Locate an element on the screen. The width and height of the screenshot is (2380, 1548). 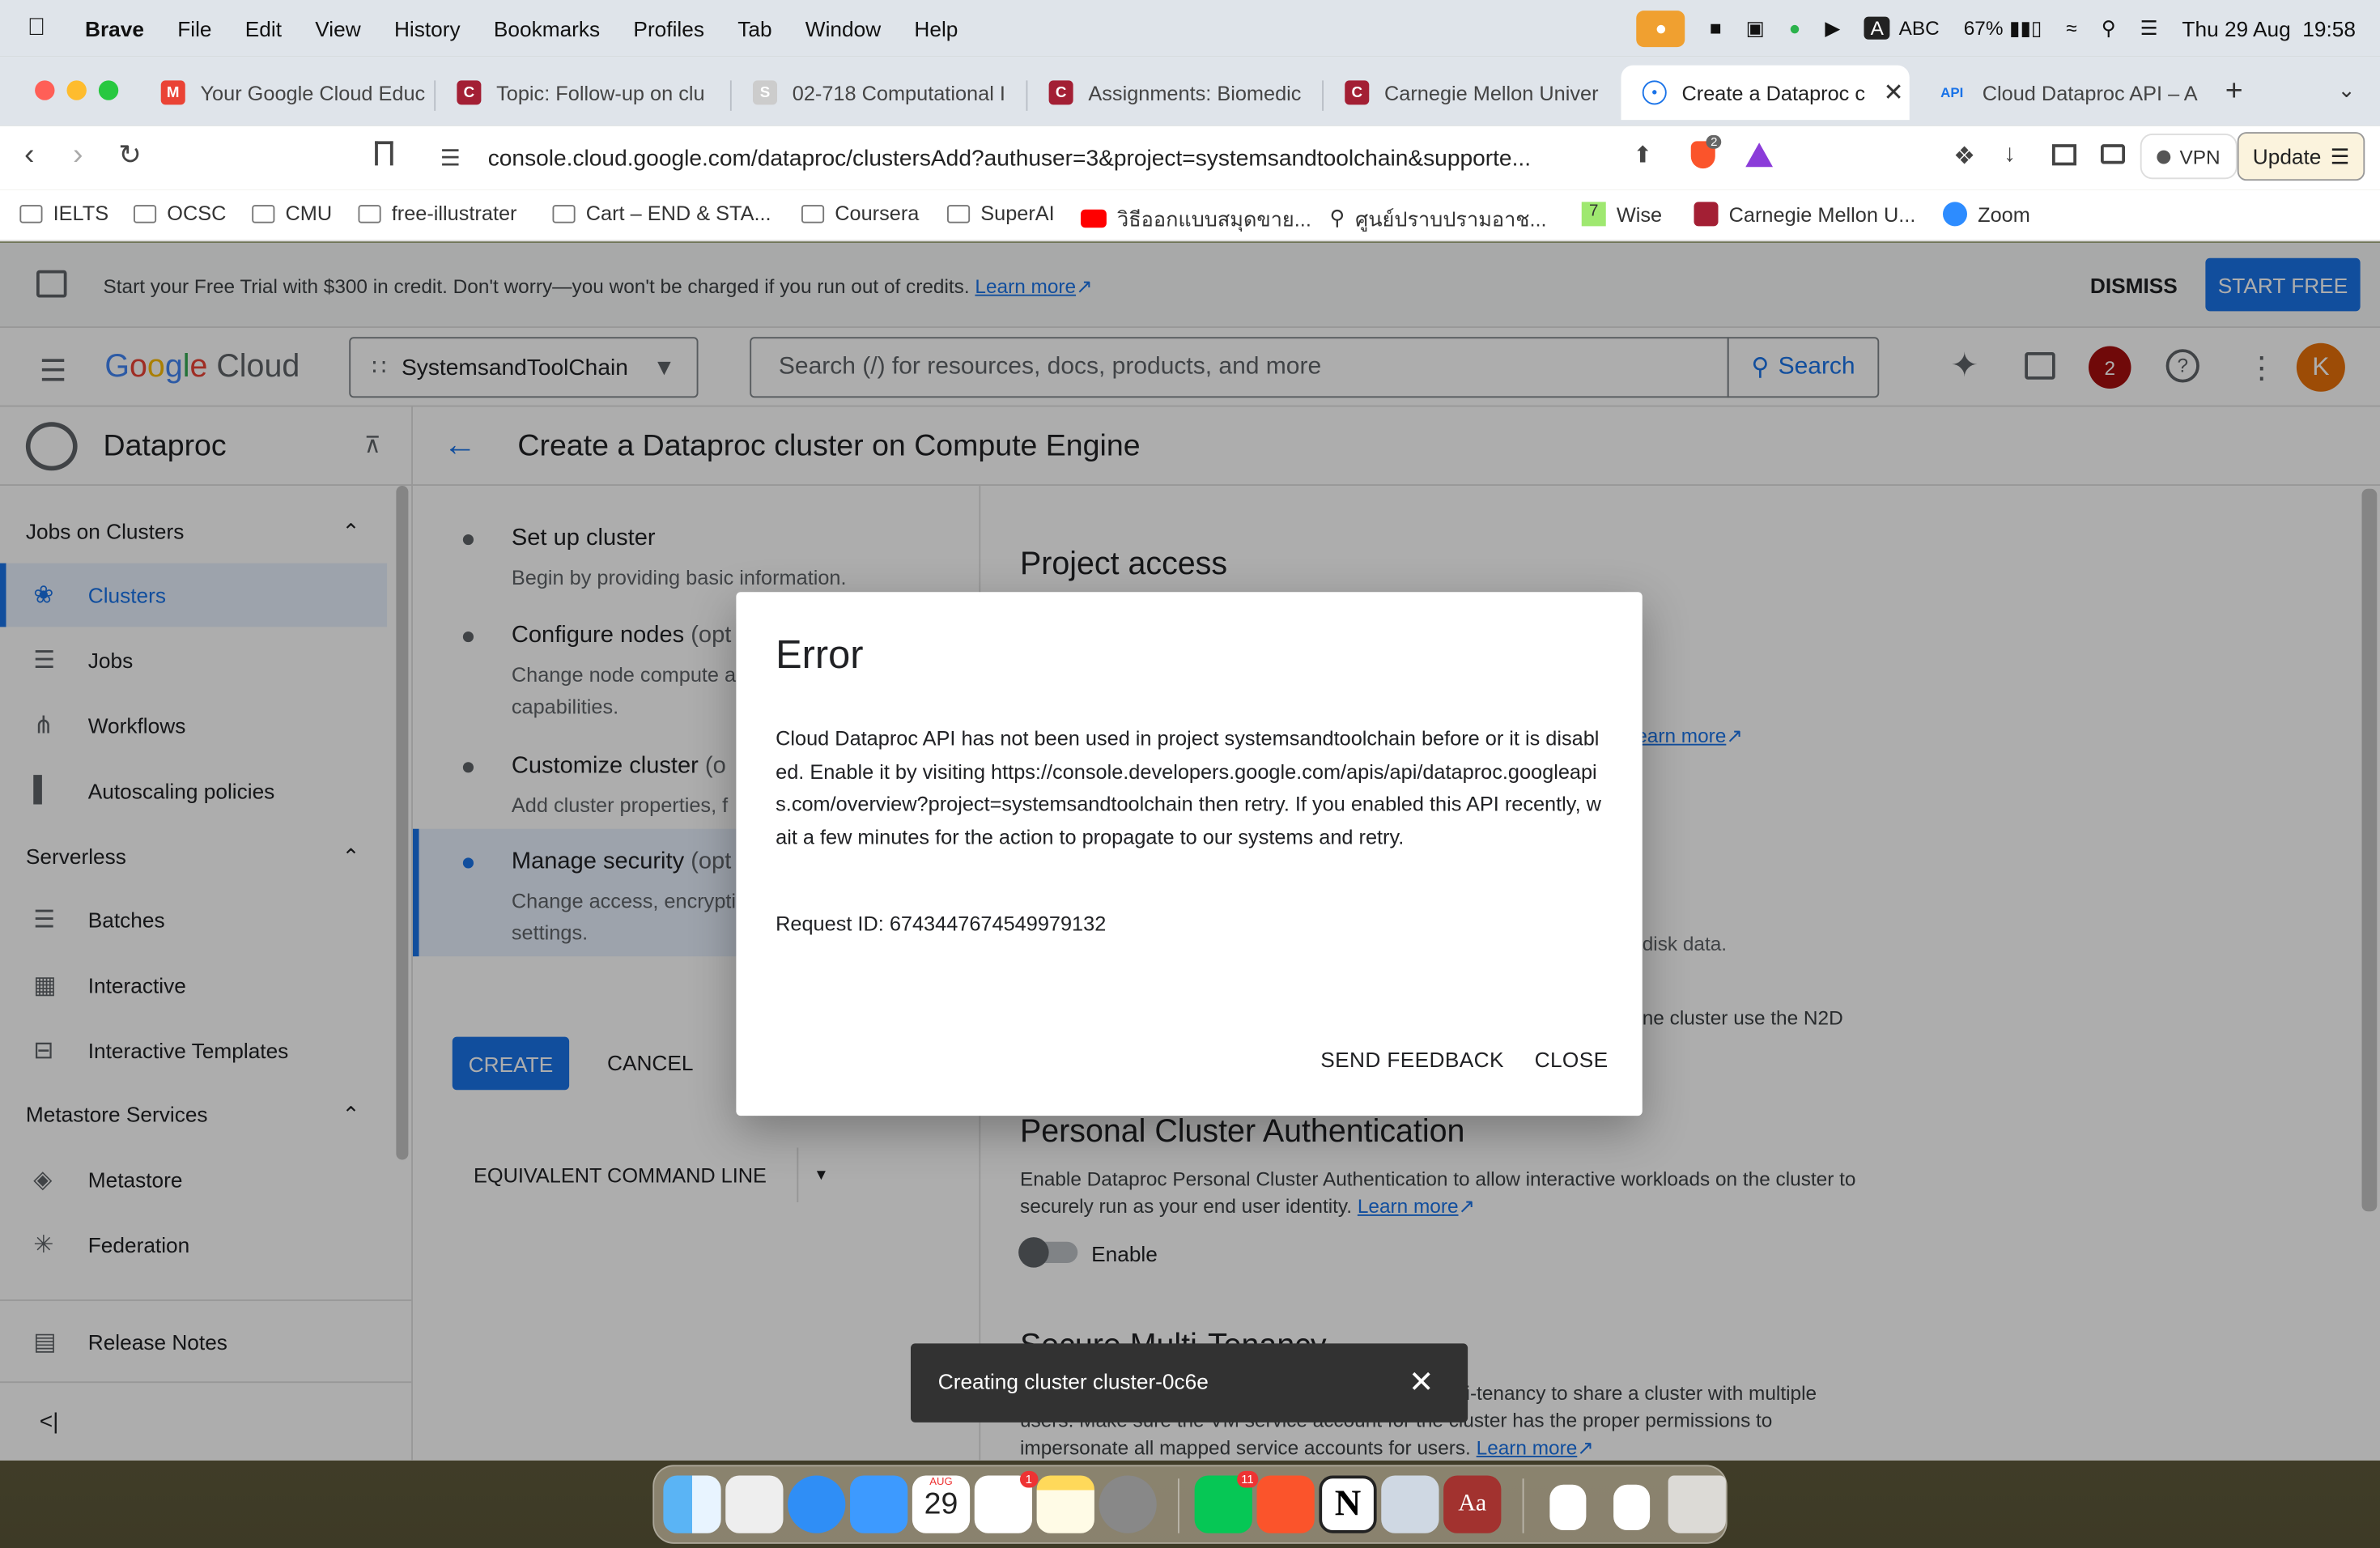
share-icon: ⬆ is located at coordinates (1643, 155).